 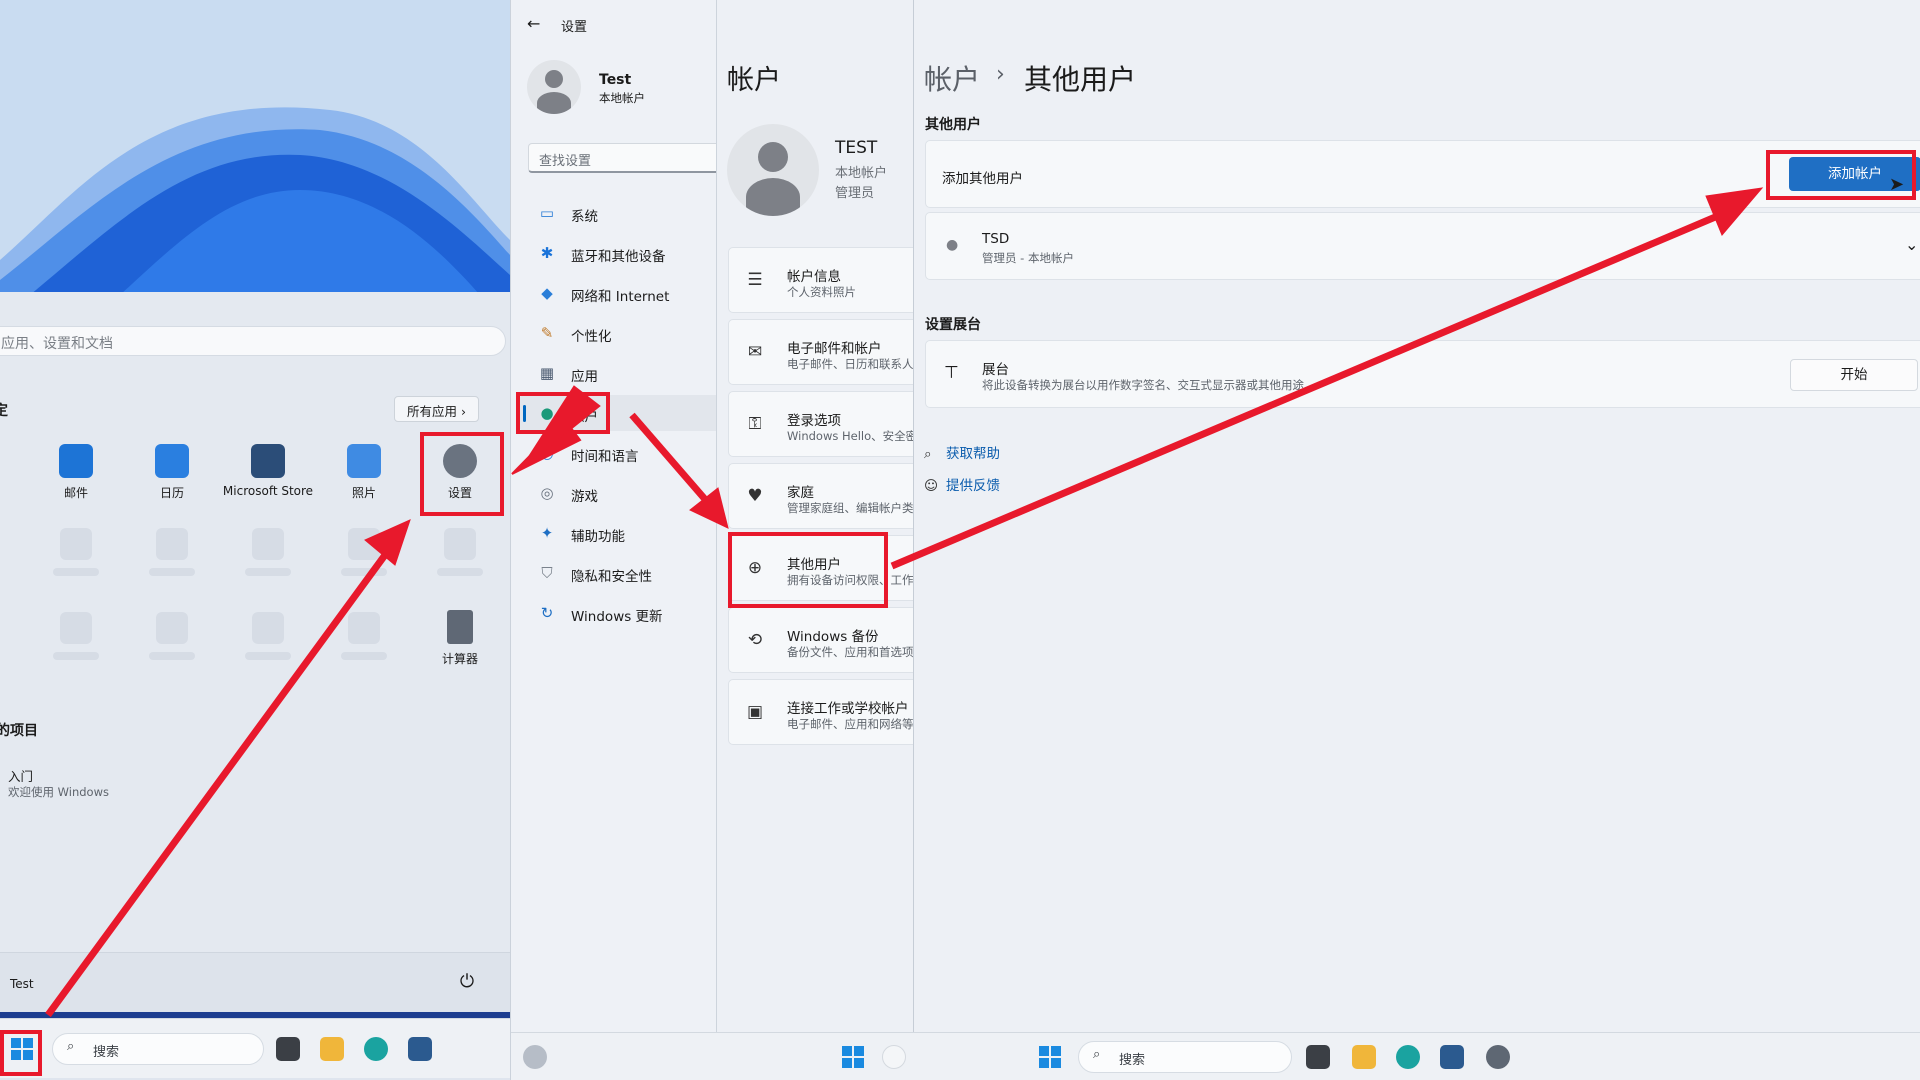 I want to click on sidebar-item-apps: ▦ 应用, so click(x=617, y=373).